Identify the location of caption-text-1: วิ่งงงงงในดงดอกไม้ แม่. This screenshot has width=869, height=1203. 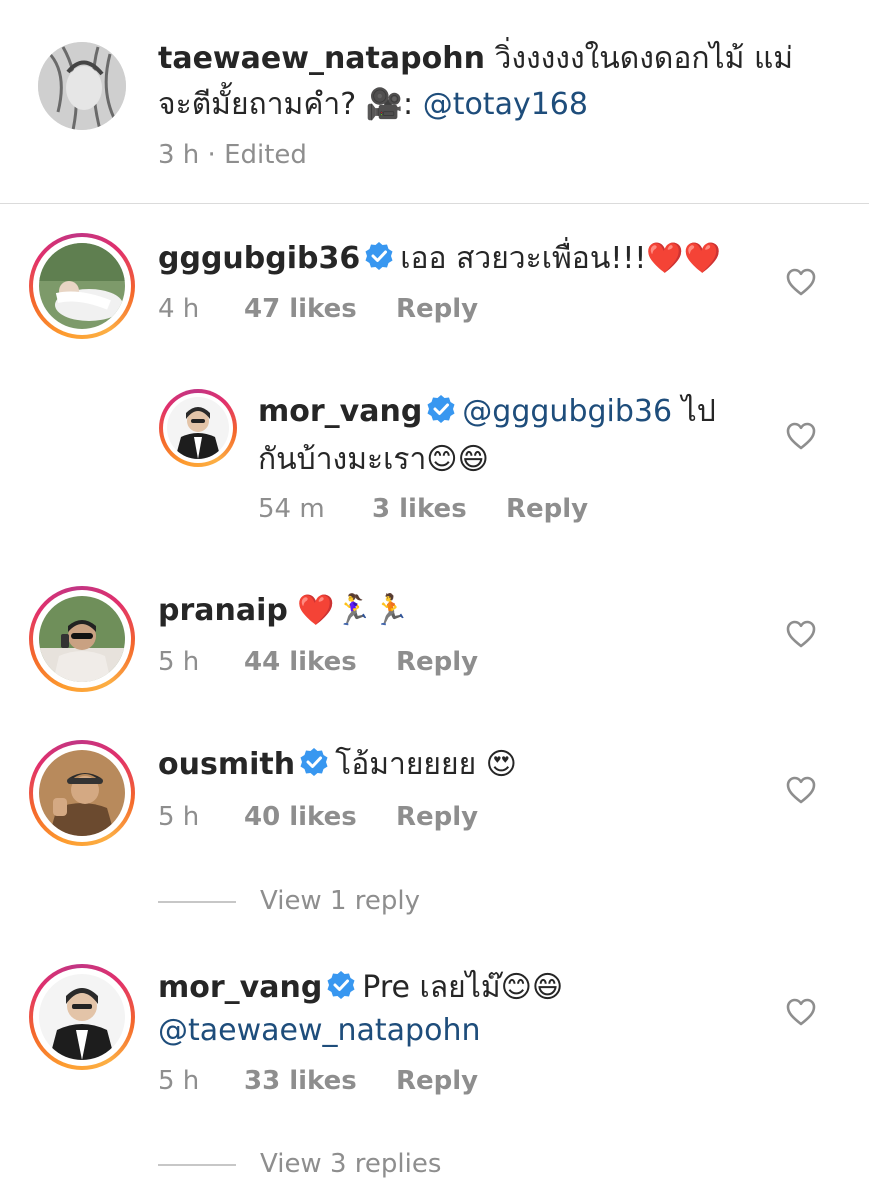
(644, 58).